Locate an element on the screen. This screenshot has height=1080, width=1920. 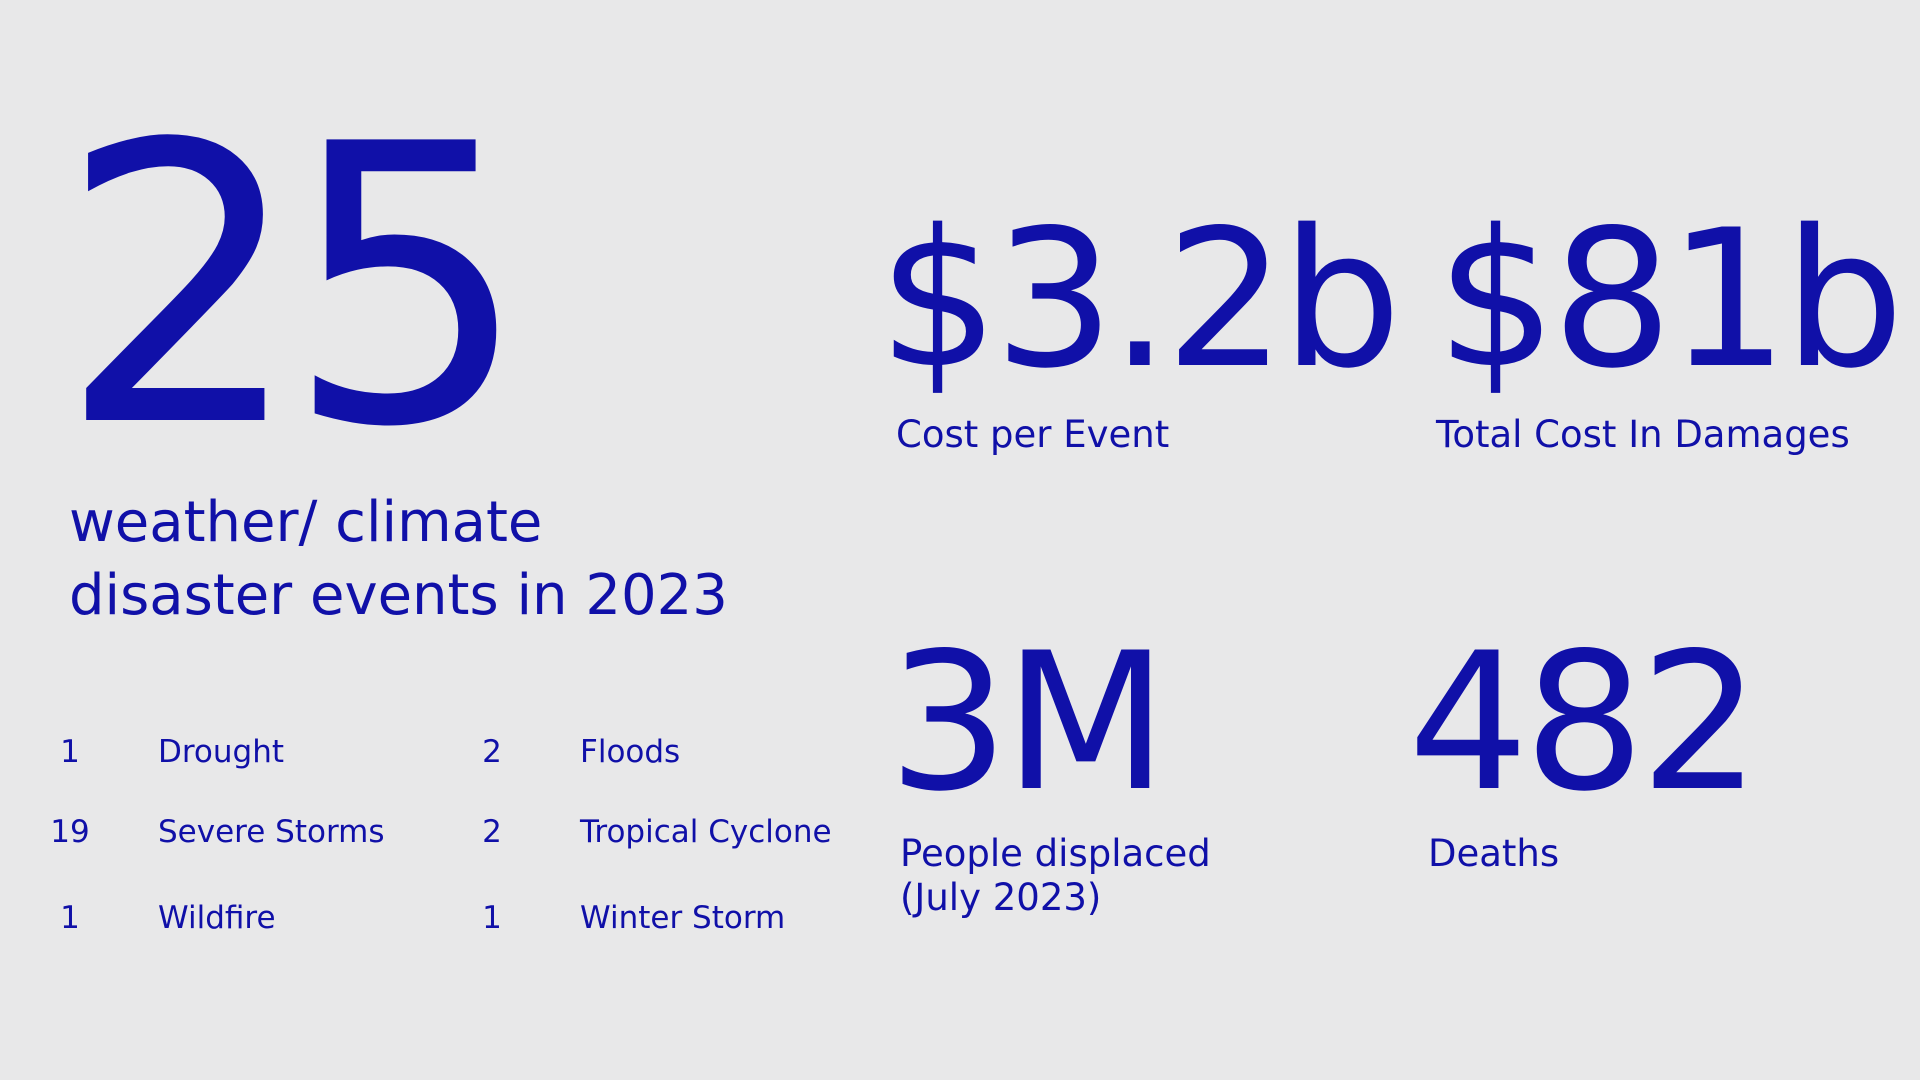
breakdown-label: Floods is located at coordinates (630, 752).